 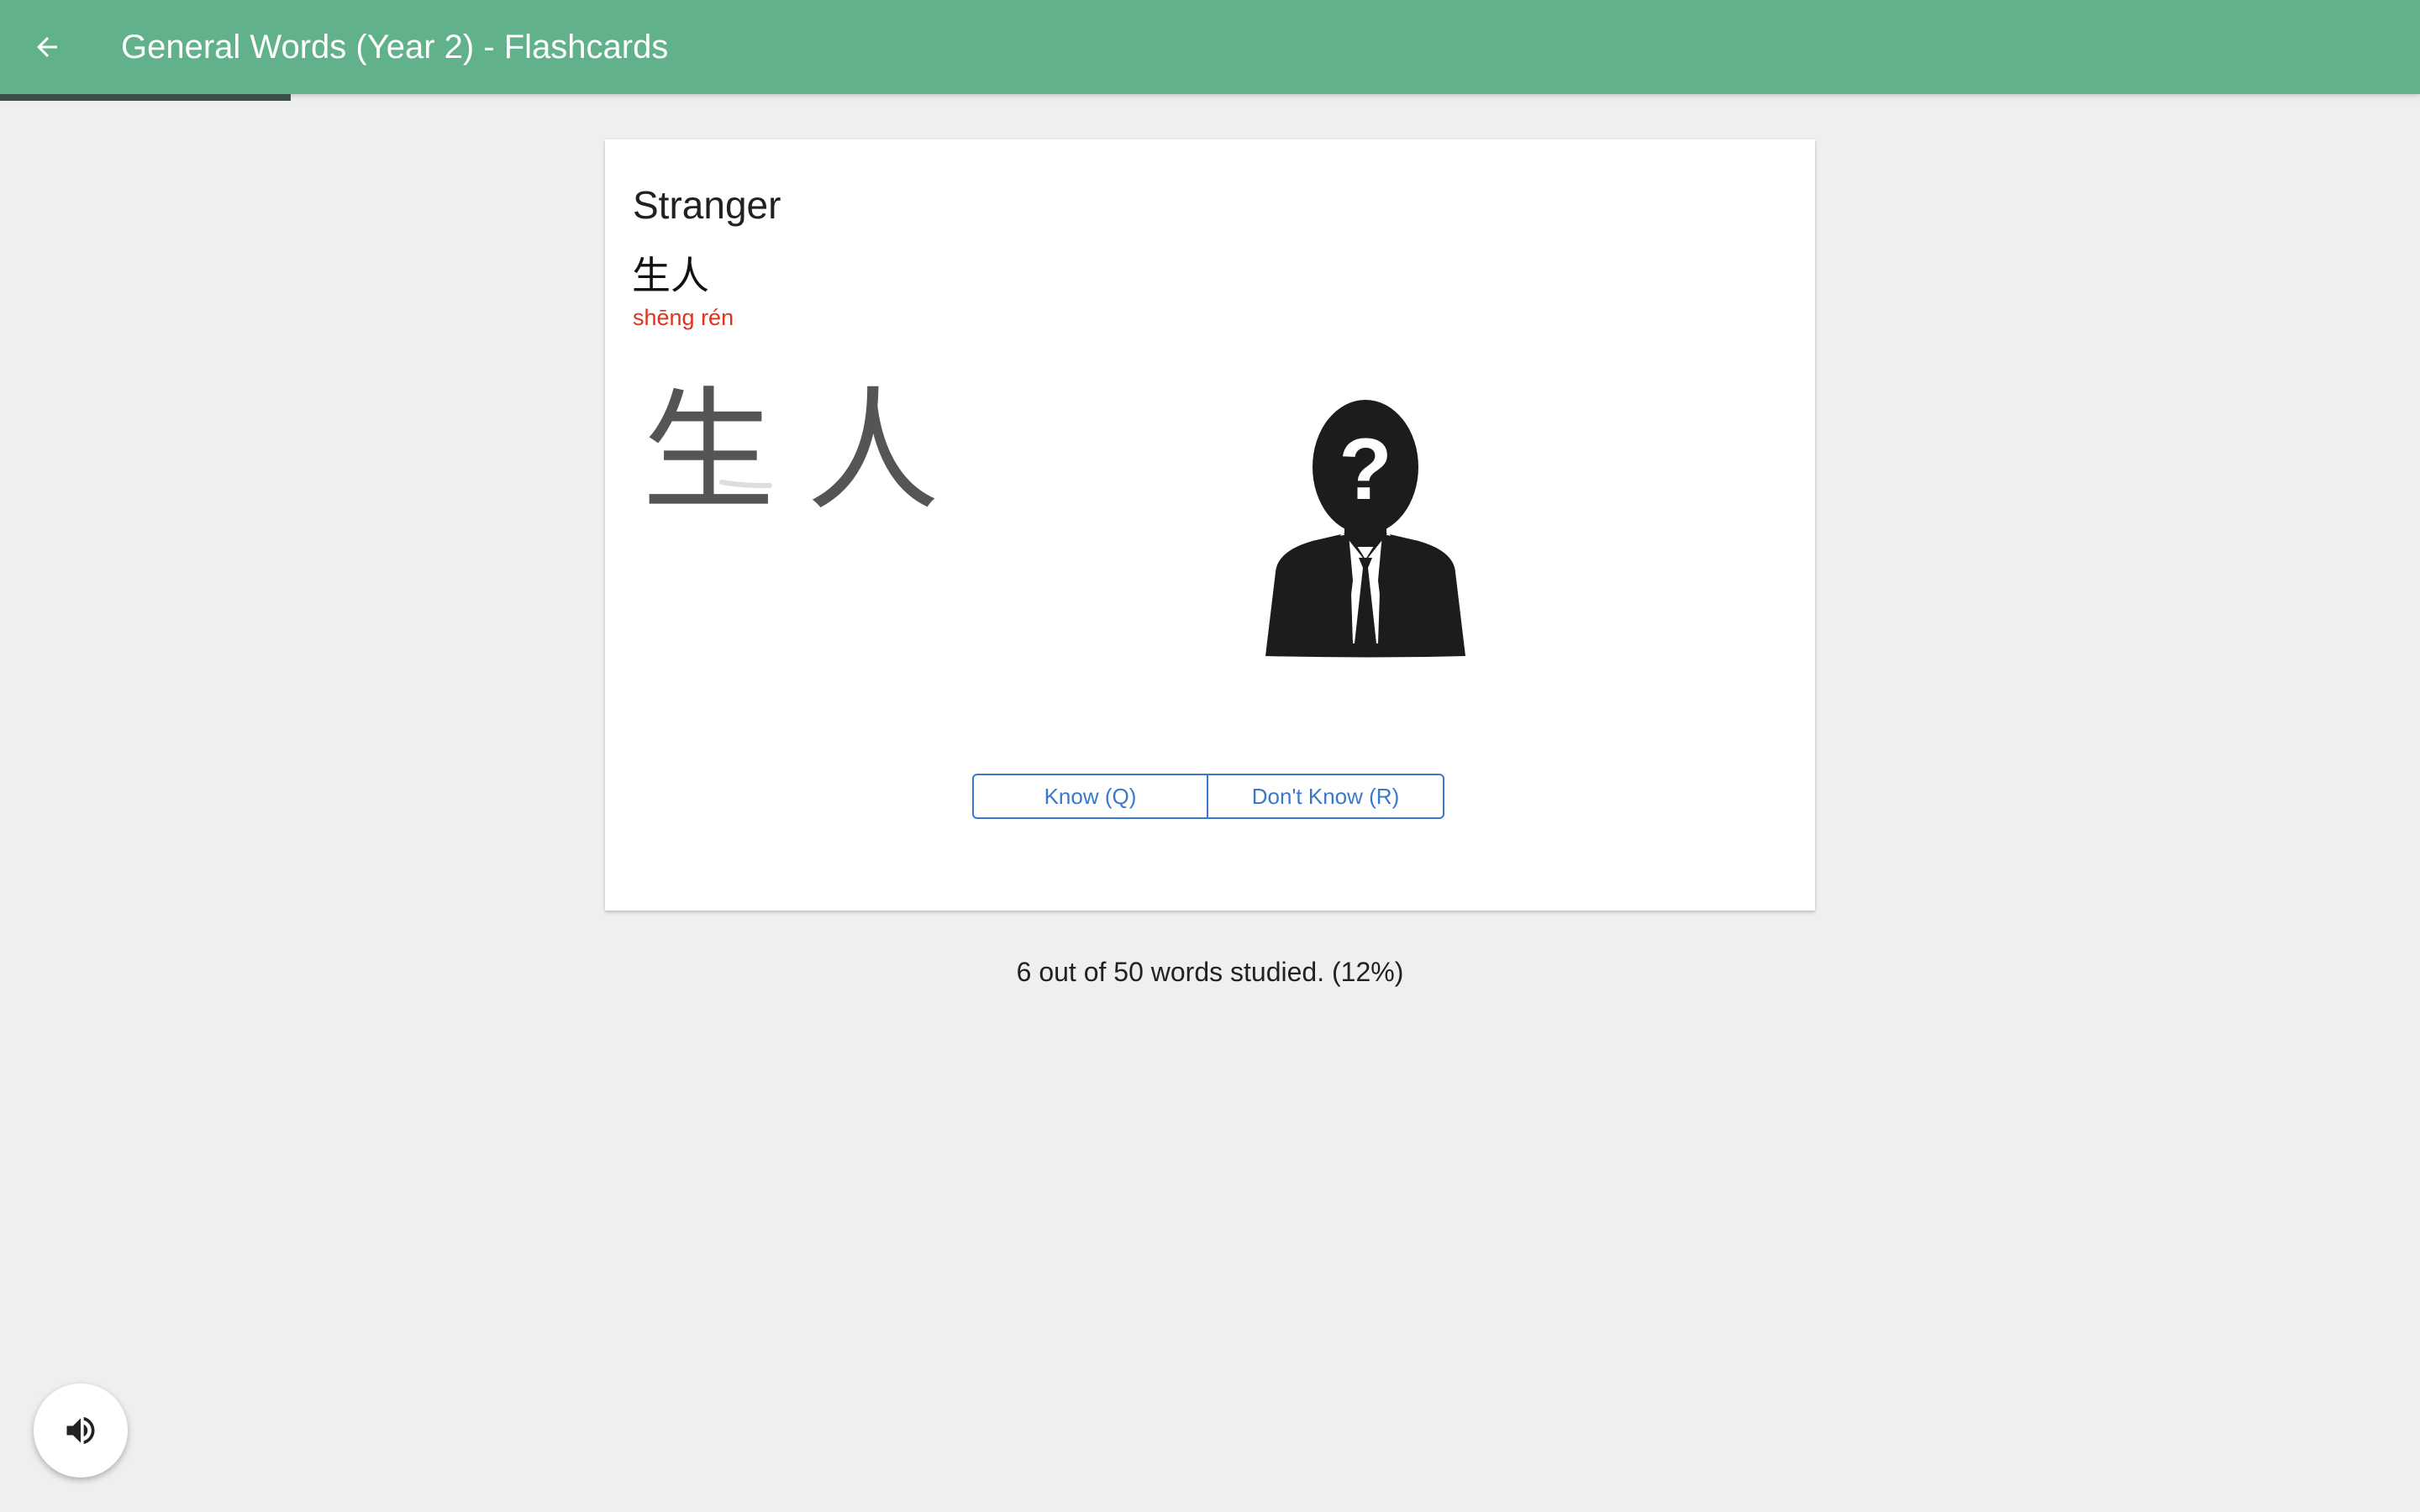 What do you see at coordinates (1365, 529) in the screenshot?
I see `unknown-person-icon: ?` at bounding box center [1365, 529].